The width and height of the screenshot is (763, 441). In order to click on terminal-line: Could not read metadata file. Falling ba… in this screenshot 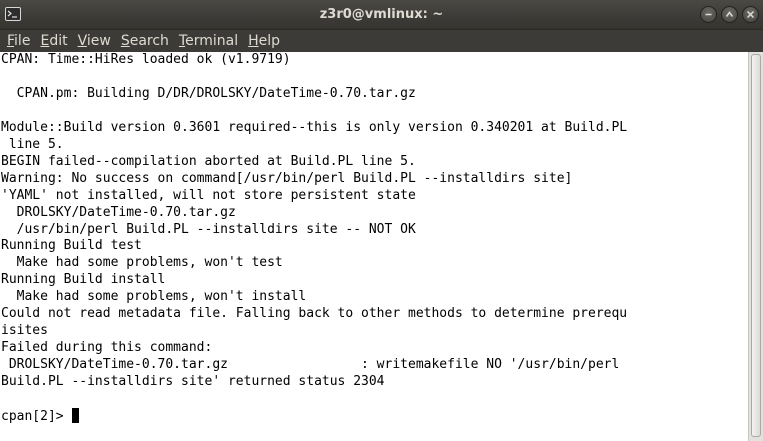, I will do `click(314, 314)`.